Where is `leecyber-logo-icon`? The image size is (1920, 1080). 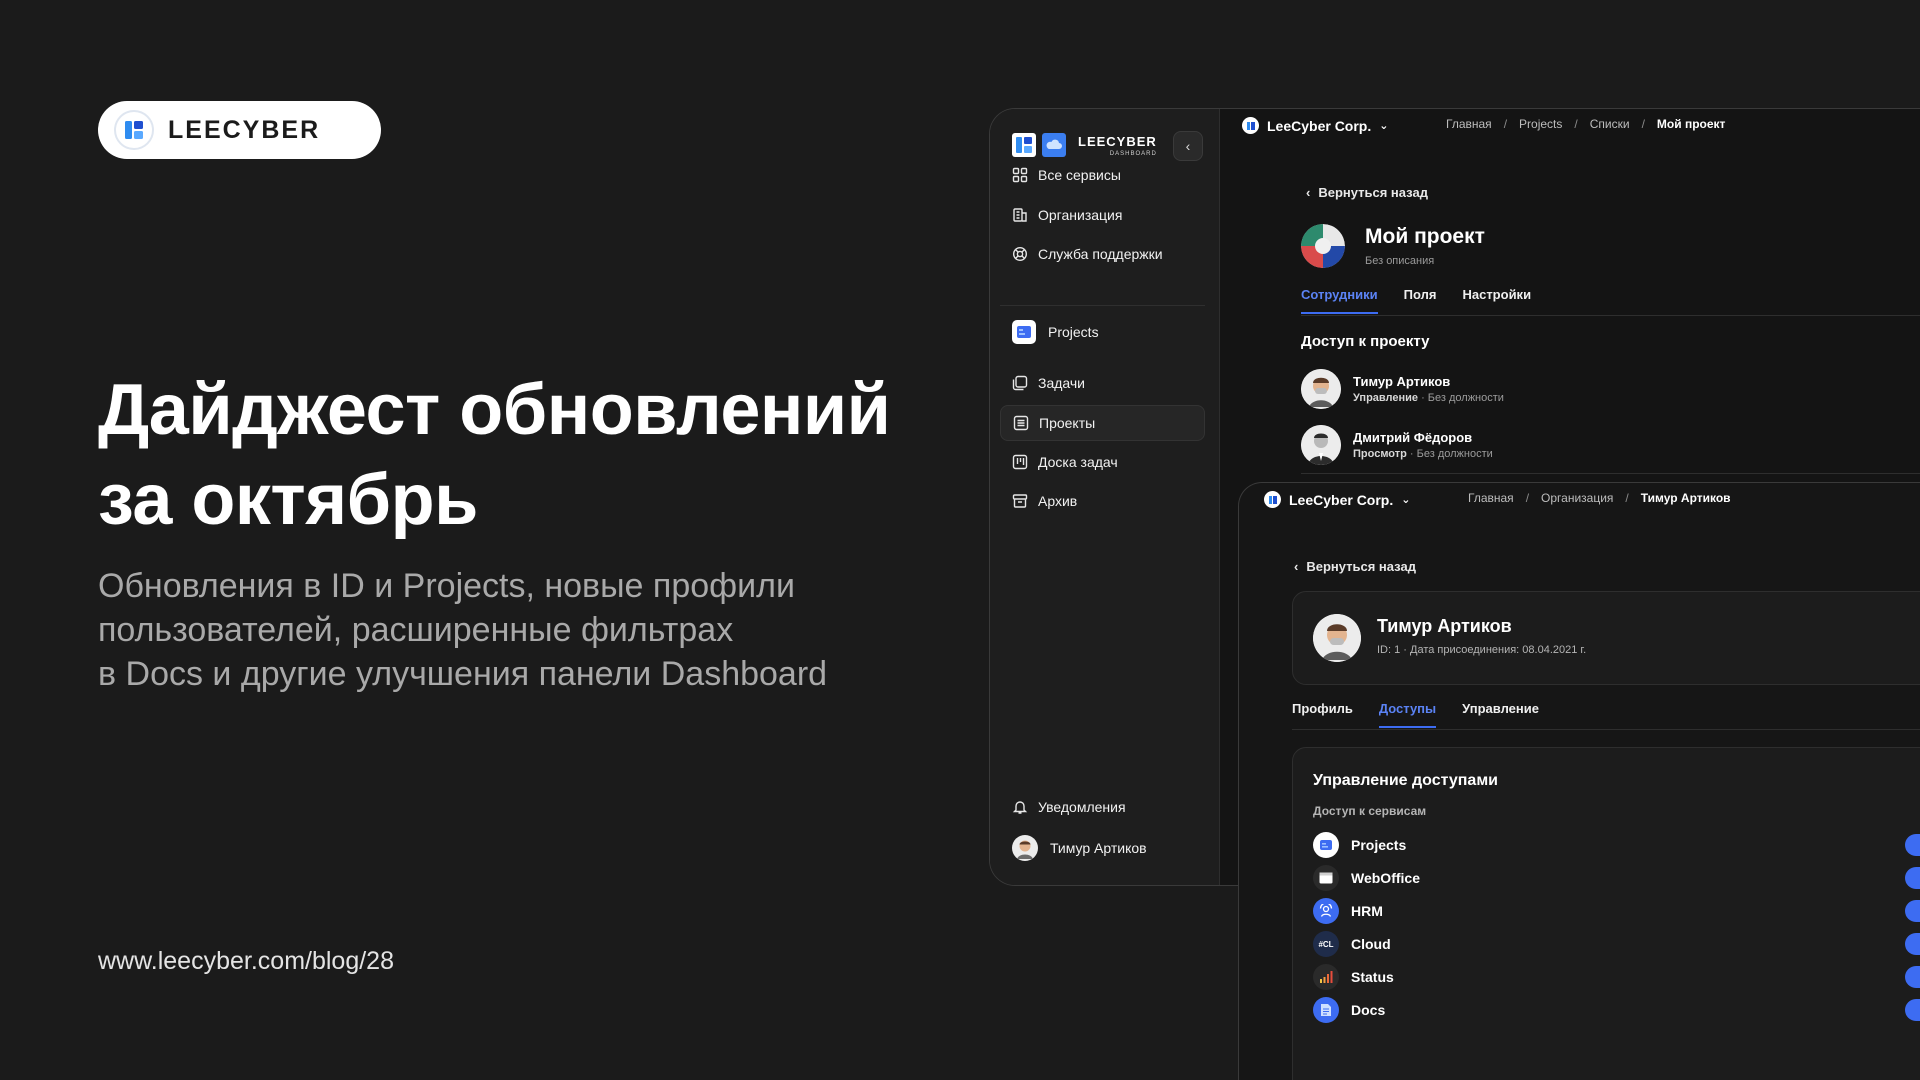 leecyber-logo-icon is located at coordinates (1024, 145).